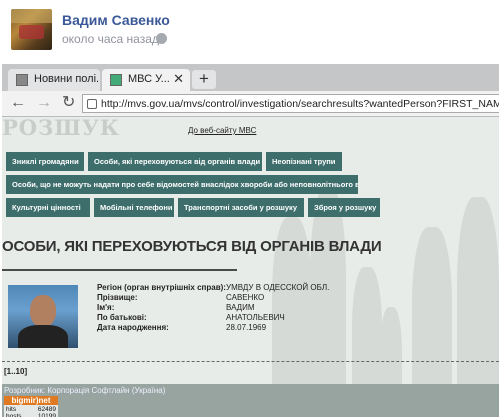  Describe the element at coordinates (45, 161) in the screenshot. I see `nav-missing-citizens: Зниклі громадяни` at that location.